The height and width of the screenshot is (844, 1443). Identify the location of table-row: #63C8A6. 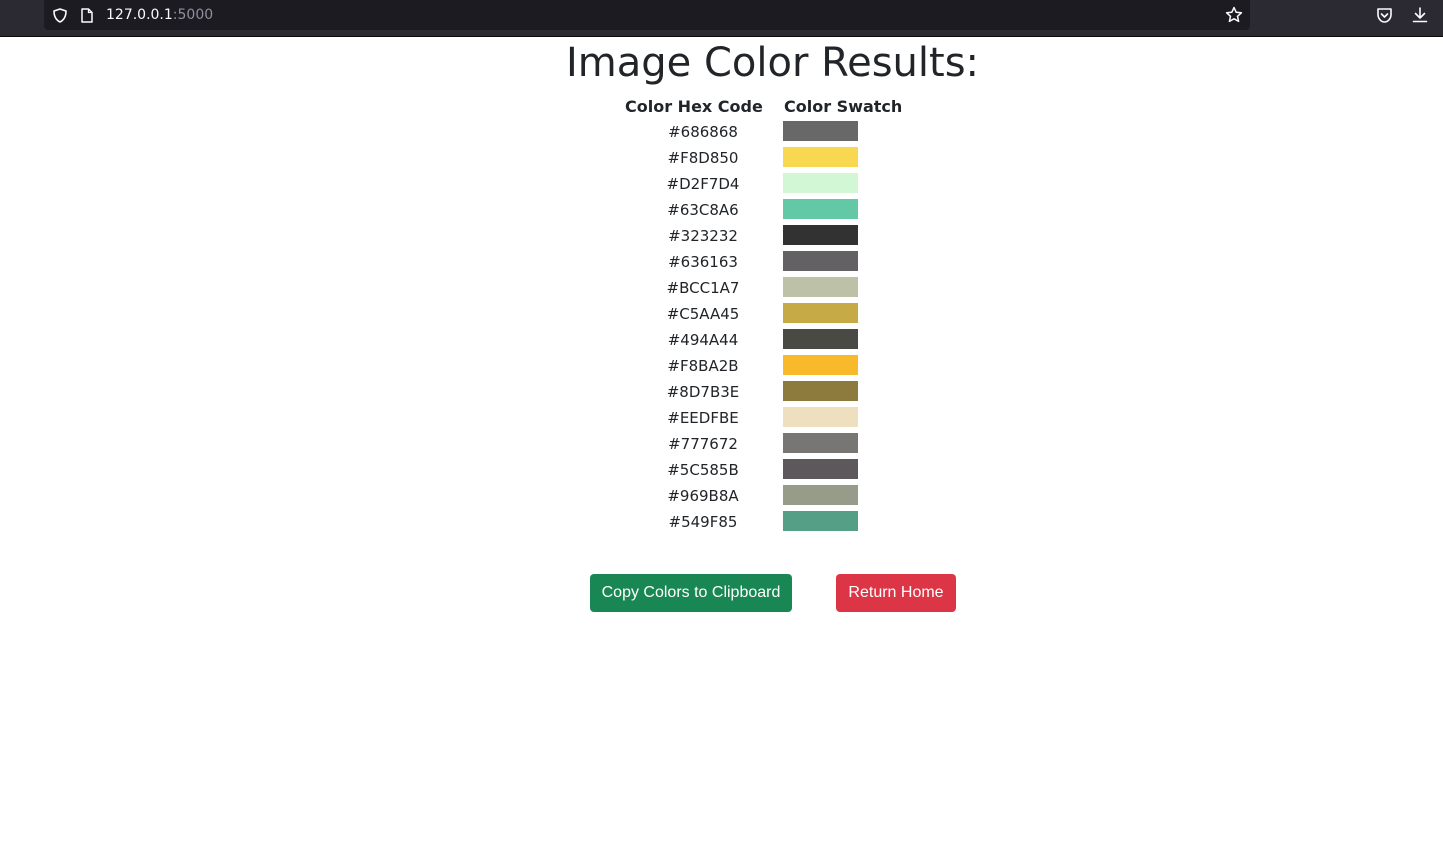
(790, 210).